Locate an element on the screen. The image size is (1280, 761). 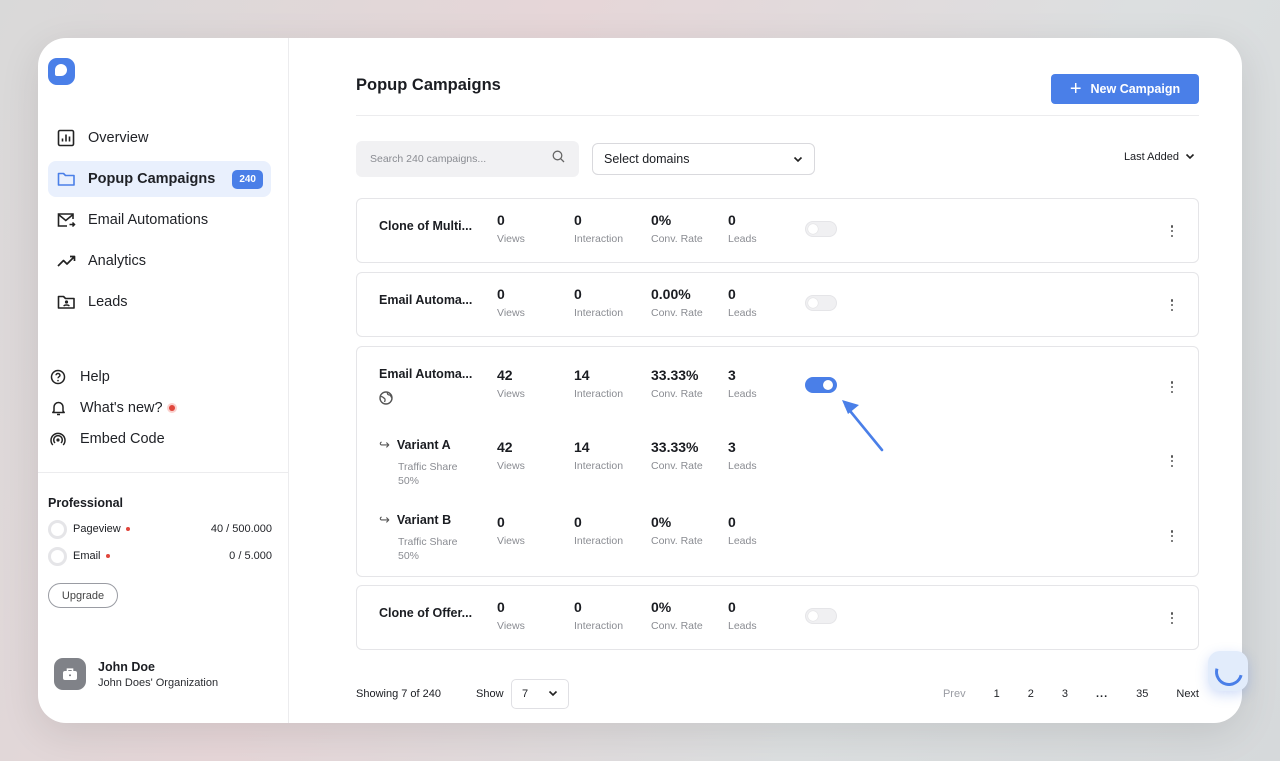
email-progress-ring is located at coordinates (57, 556).